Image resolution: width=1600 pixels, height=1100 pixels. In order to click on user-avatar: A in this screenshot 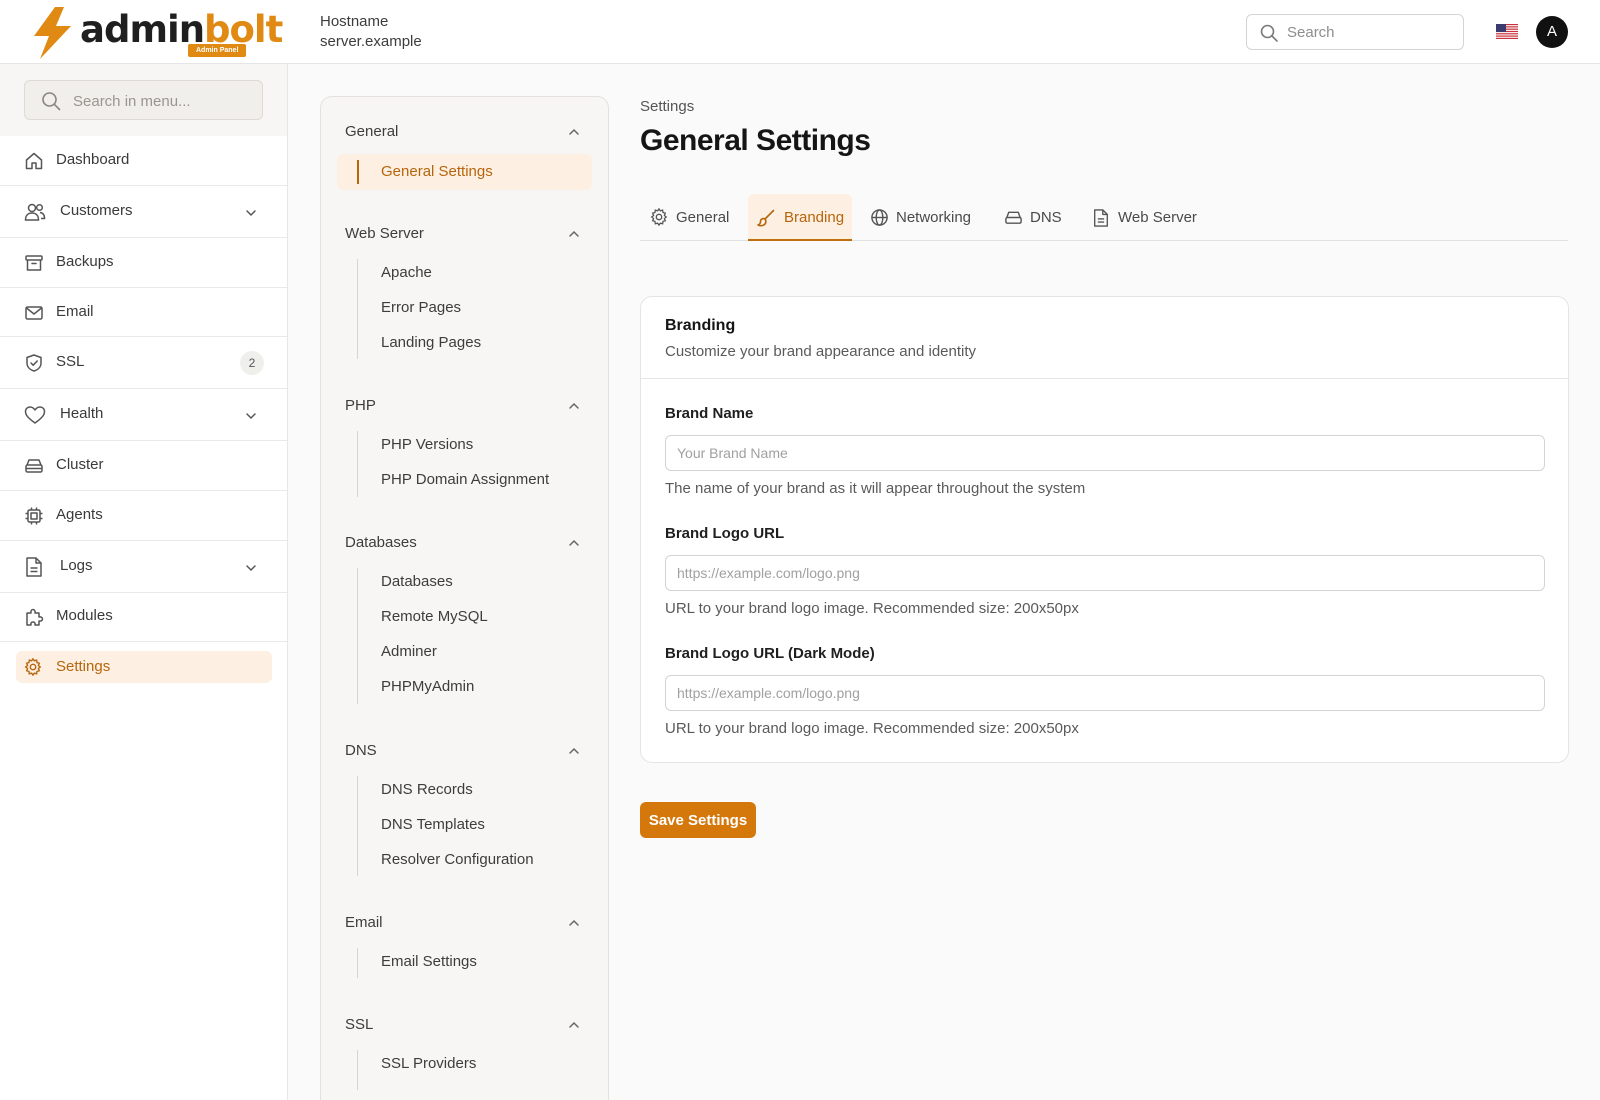, I will do `click(1552, 32)`.